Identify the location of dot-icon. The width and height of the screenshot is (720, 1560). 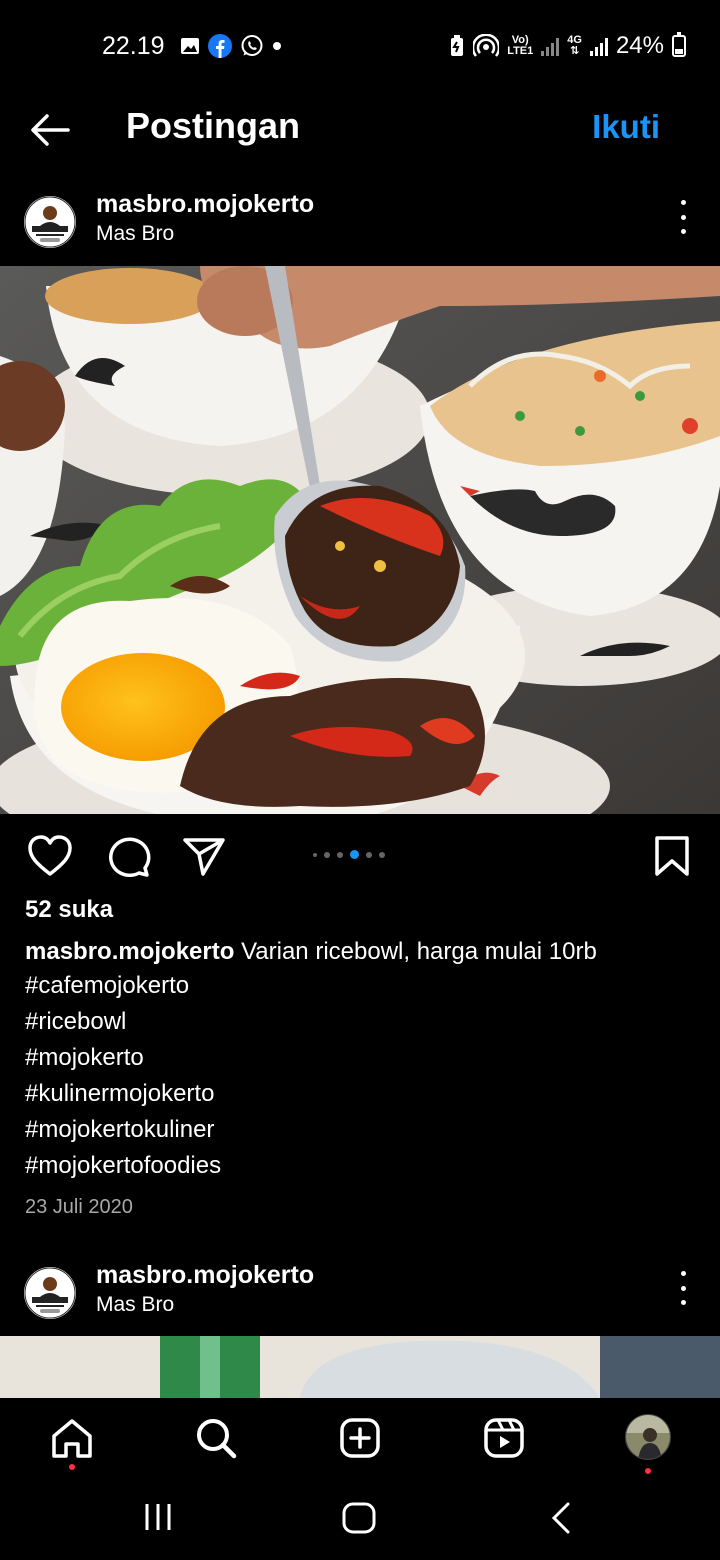
(277, 46).